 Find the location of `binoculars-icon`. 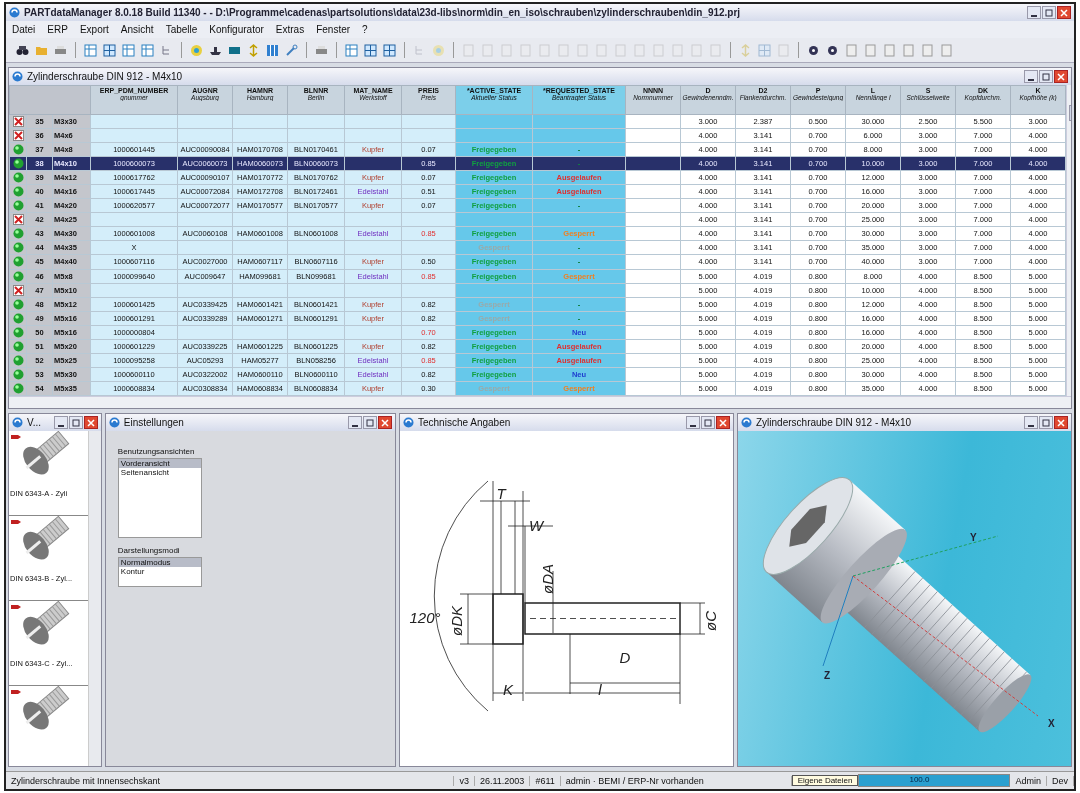

binoculars-icon is located at coordinates (22, 50).